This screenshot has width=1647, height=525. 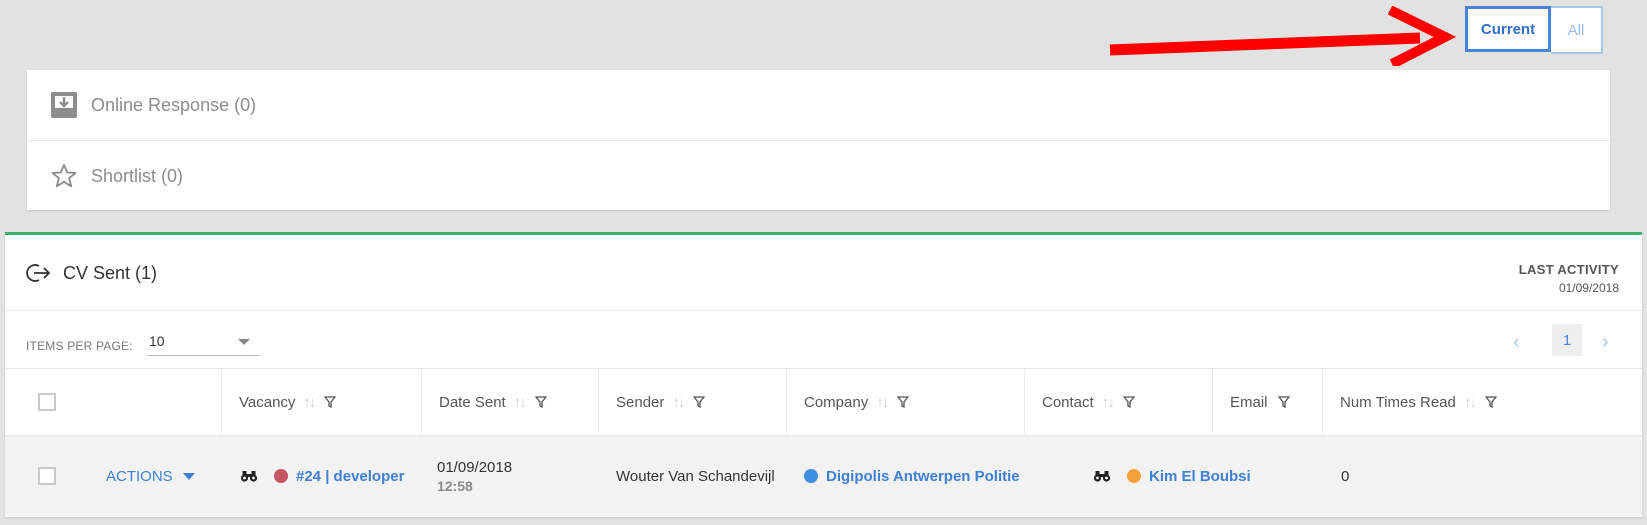 What do you see at coordinates (818, 175) in the screenshot?
I see `shortlist-row: Shortlist (0)` at bounding box center [818, 175].